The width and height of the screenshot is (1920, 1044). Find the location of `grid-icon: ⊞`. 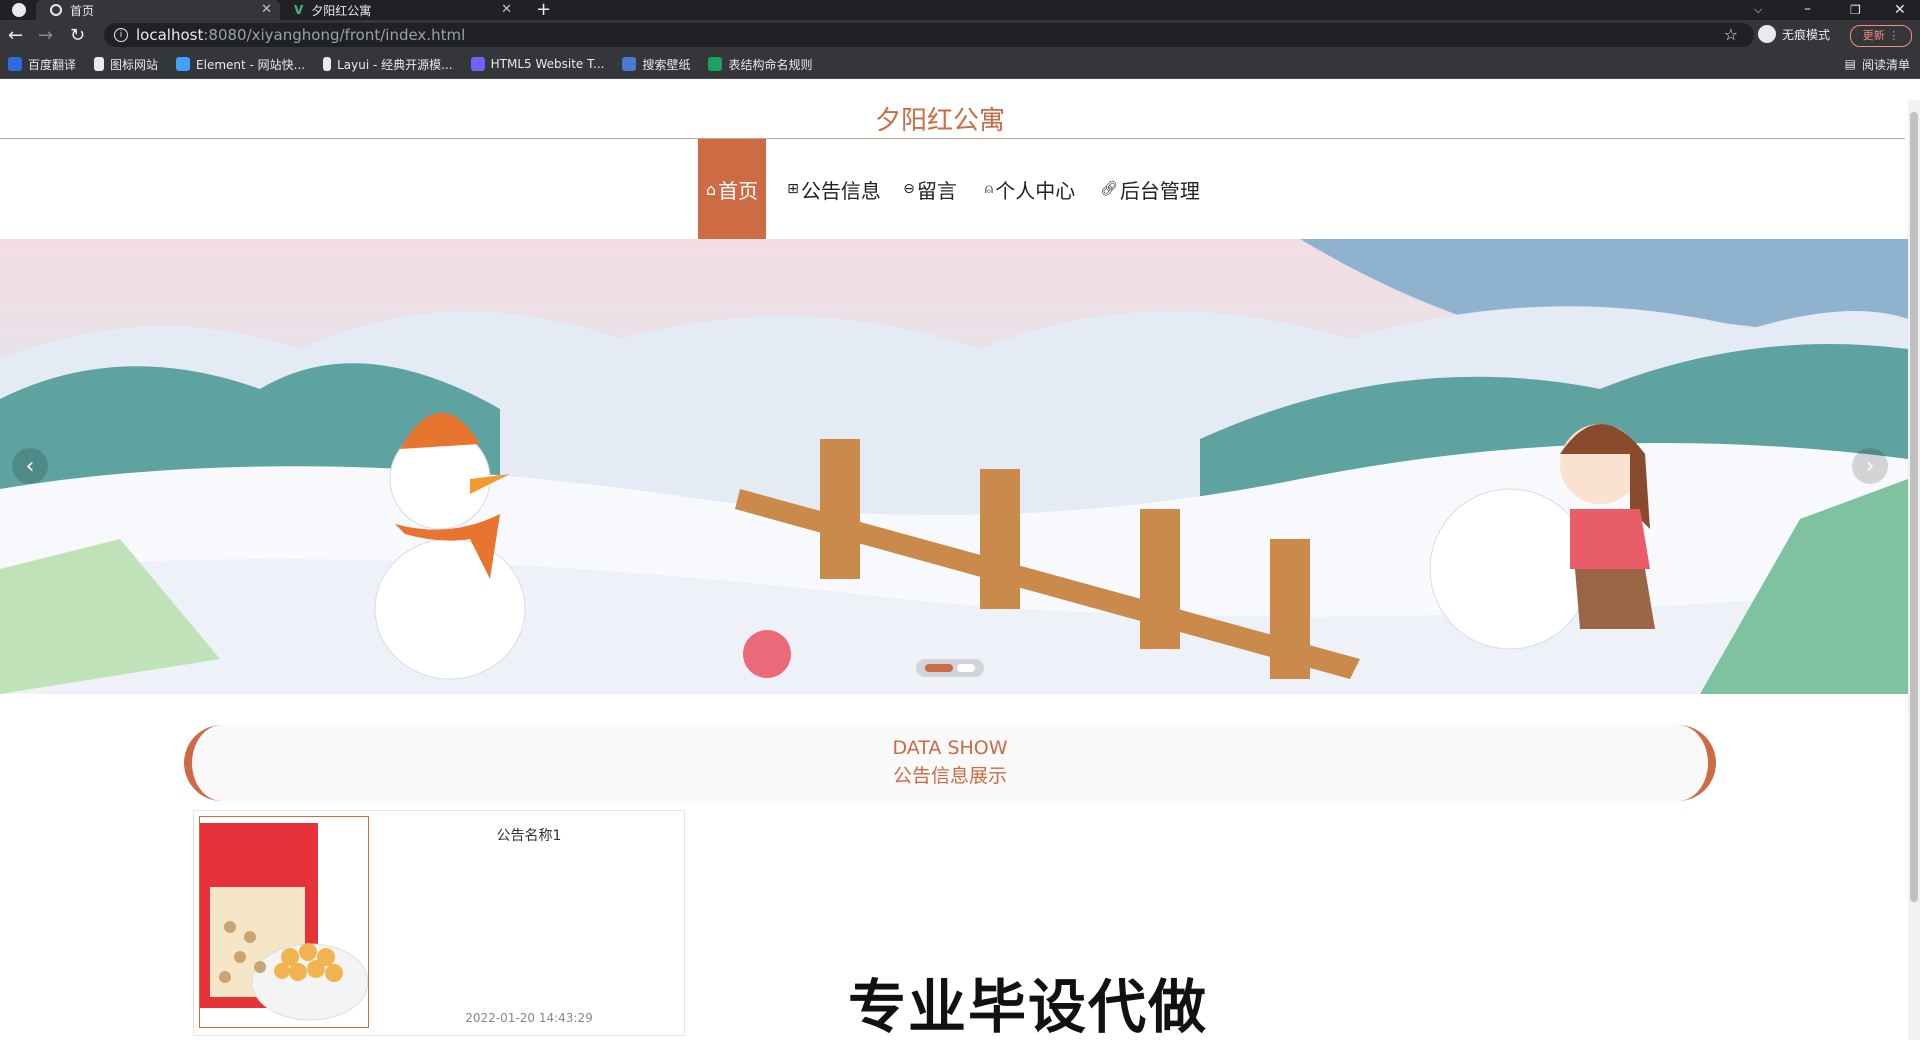

grid-icon: ⊞ is located at coordinates (793, 189).